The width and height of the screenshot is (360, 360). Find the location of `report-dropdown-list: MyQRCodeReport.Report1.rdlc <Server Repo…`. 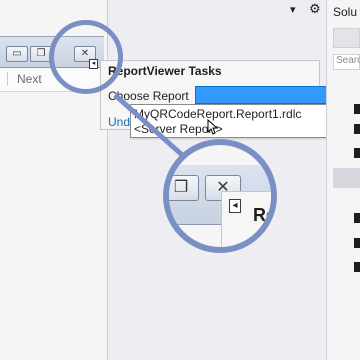

report-dropdown-list: MyQRCodeReport.Report1.rdlc <Server Repo… is located at coordinates (237, 121).